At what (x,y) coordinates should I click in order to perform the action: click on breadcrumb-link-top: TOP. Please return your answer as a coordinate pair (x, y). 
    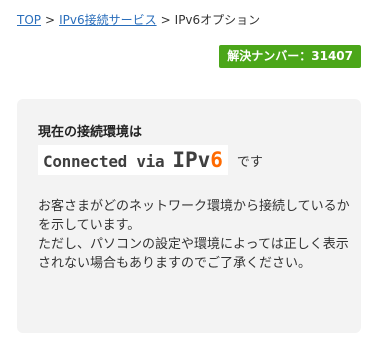
    Looking at the image, I should click on (29, 20).